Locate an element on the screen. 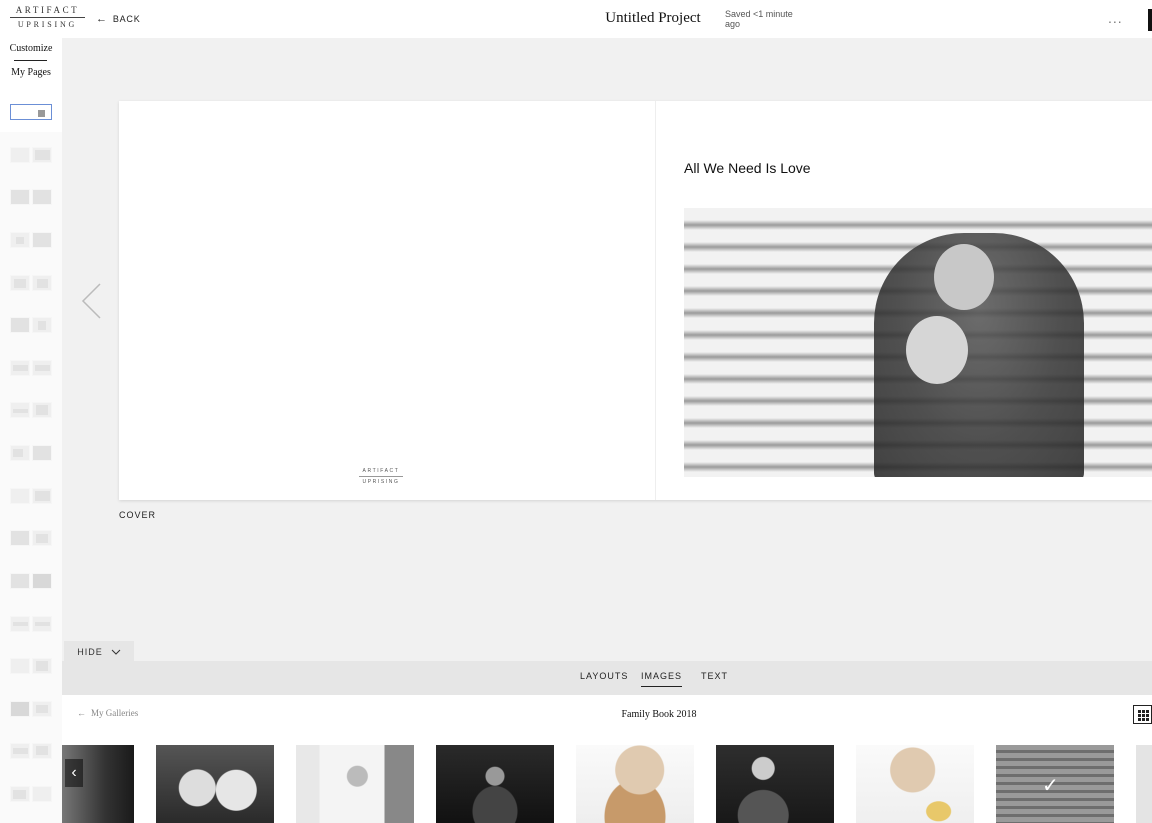 The width and height of the screenshot is (1152, 823). chevron-left-icon is located at coordinates (91, 301).